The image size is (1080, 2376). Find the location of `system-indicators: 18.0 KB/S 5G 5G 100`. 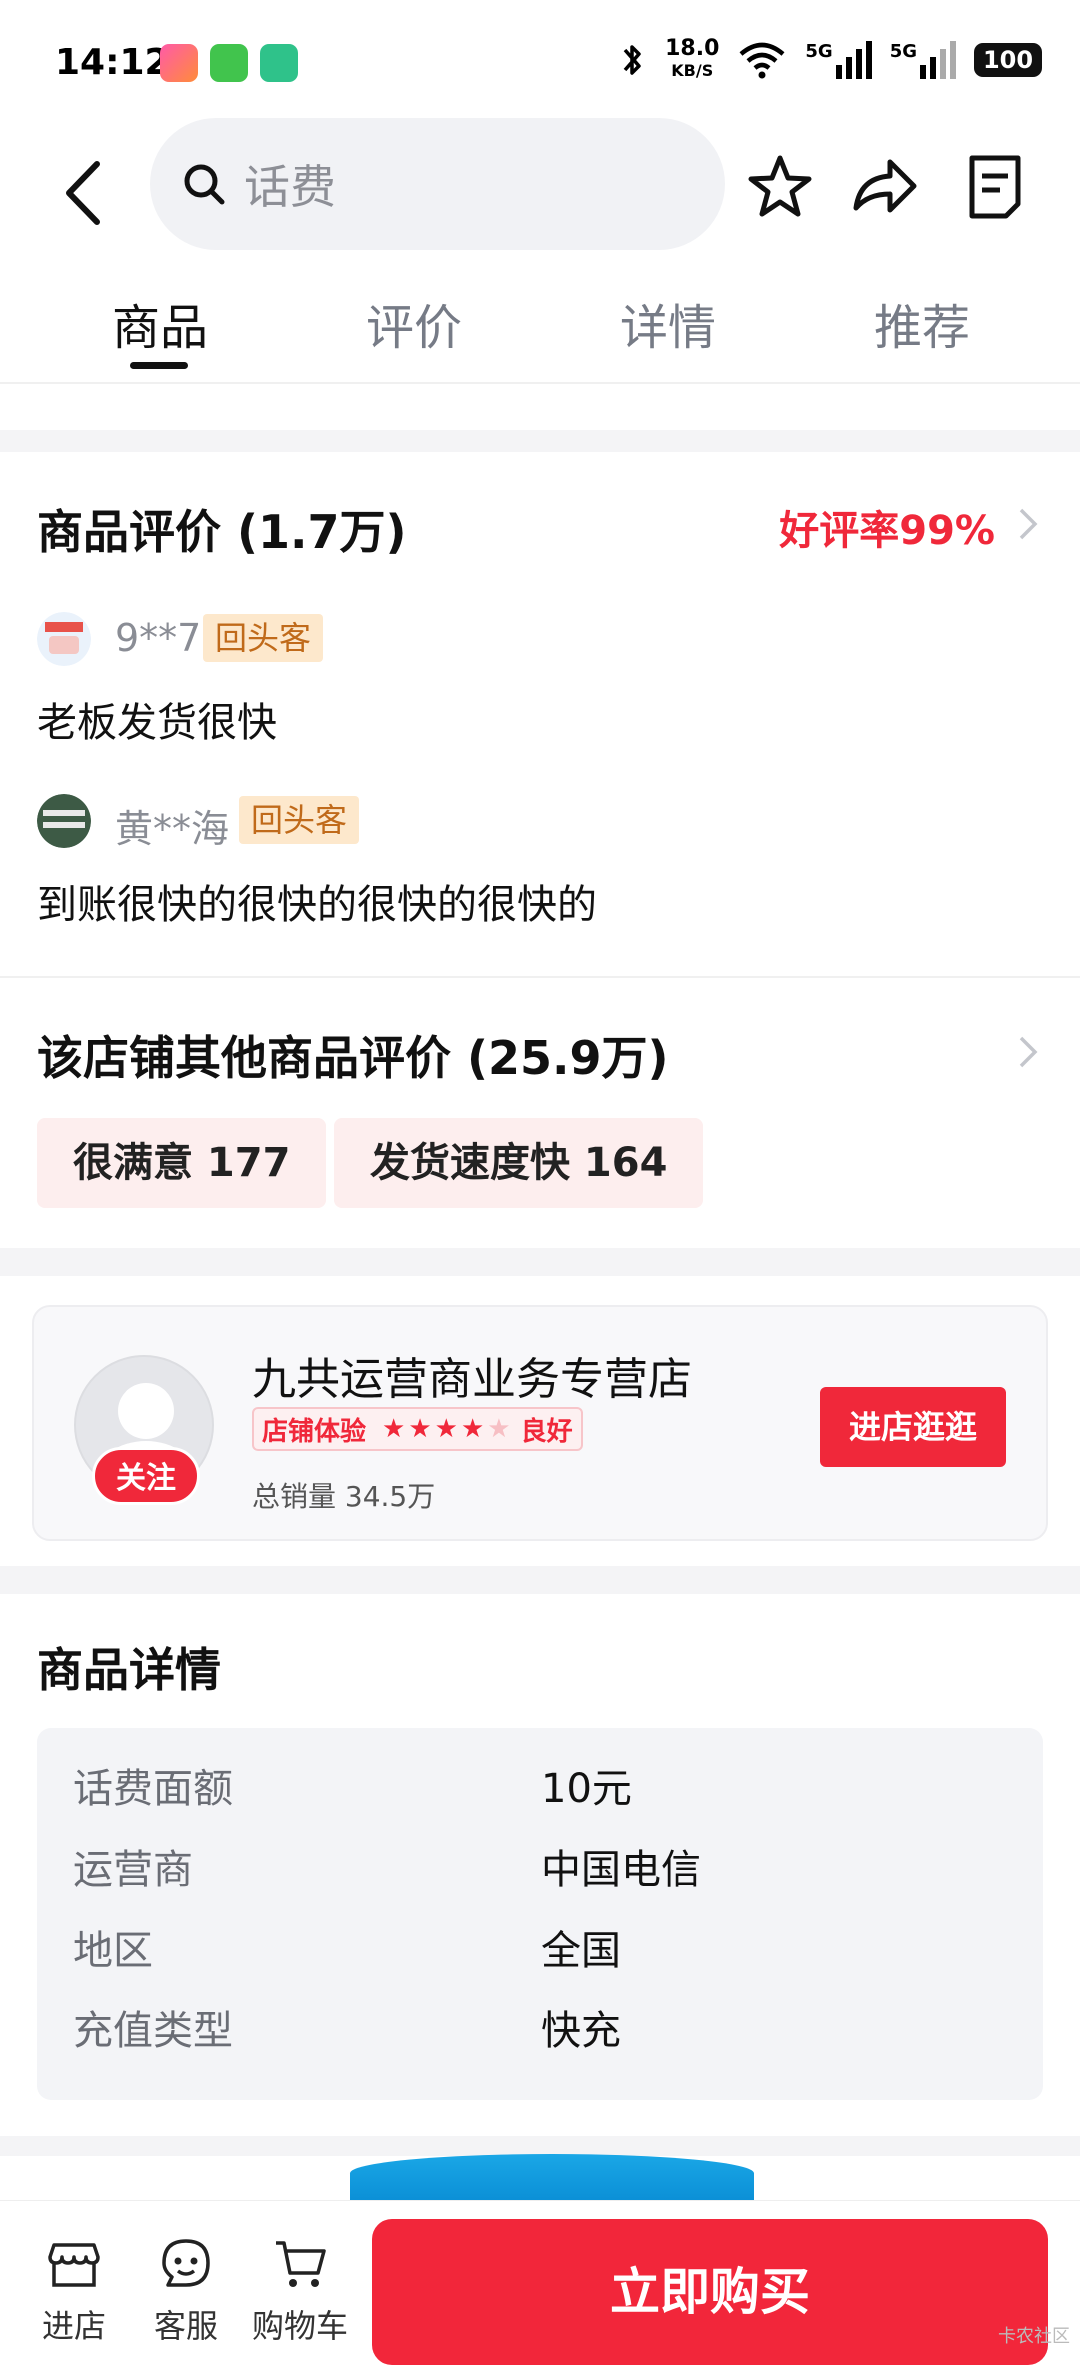

system-indicators: 18.0 KB/S 5G 5G 100 is located at coordinates (829, 60).